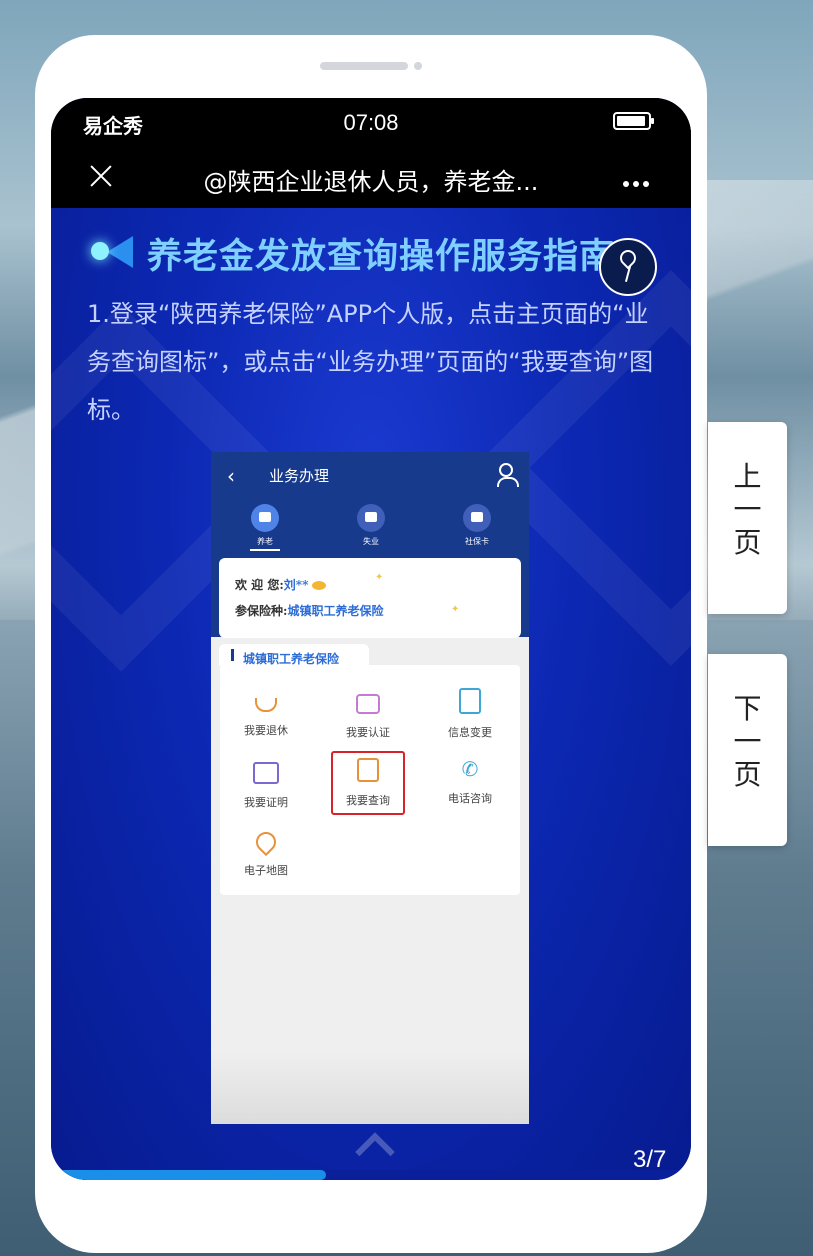 This screenshot has height=1256, width=813. What do you see at coordinates (364, 66) in the screenshot?
I see `phone-speaker` at bounding box center [364, 66].